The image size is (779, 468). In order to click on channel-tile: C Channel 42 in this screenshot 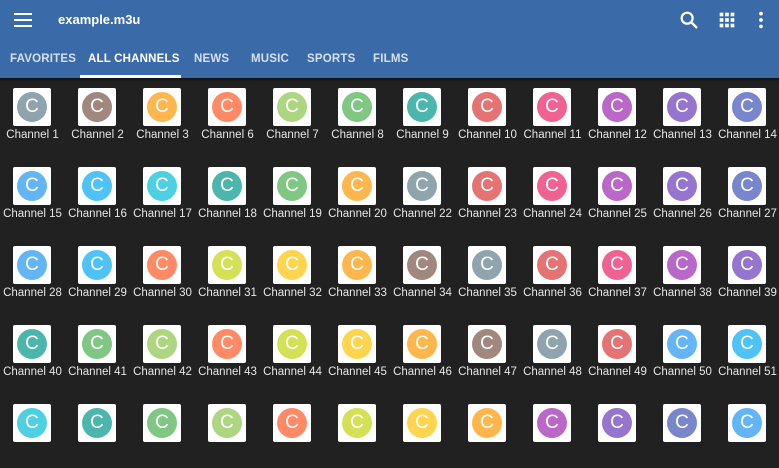, I will do `click(162, 355)`.